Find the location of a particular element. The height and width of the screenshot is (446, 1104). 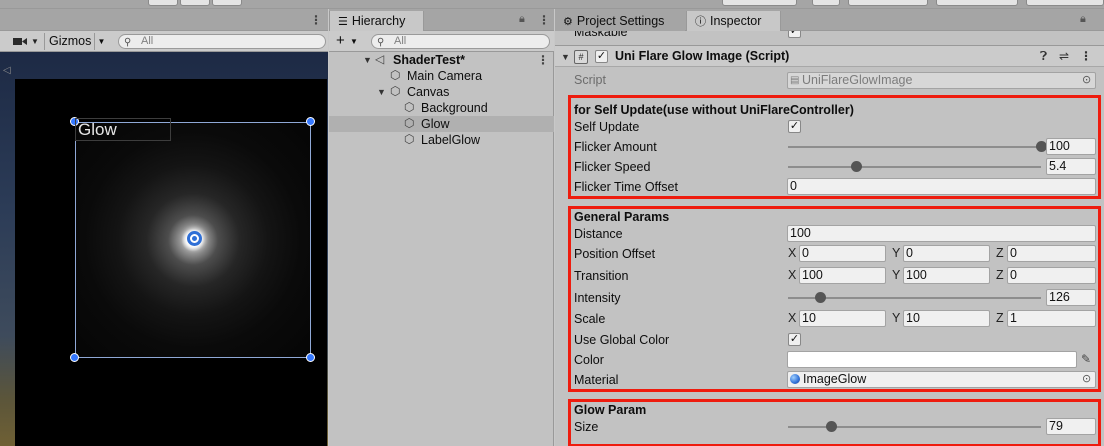

help-icon: ❓︎ is located at coordinates (1043, 56).